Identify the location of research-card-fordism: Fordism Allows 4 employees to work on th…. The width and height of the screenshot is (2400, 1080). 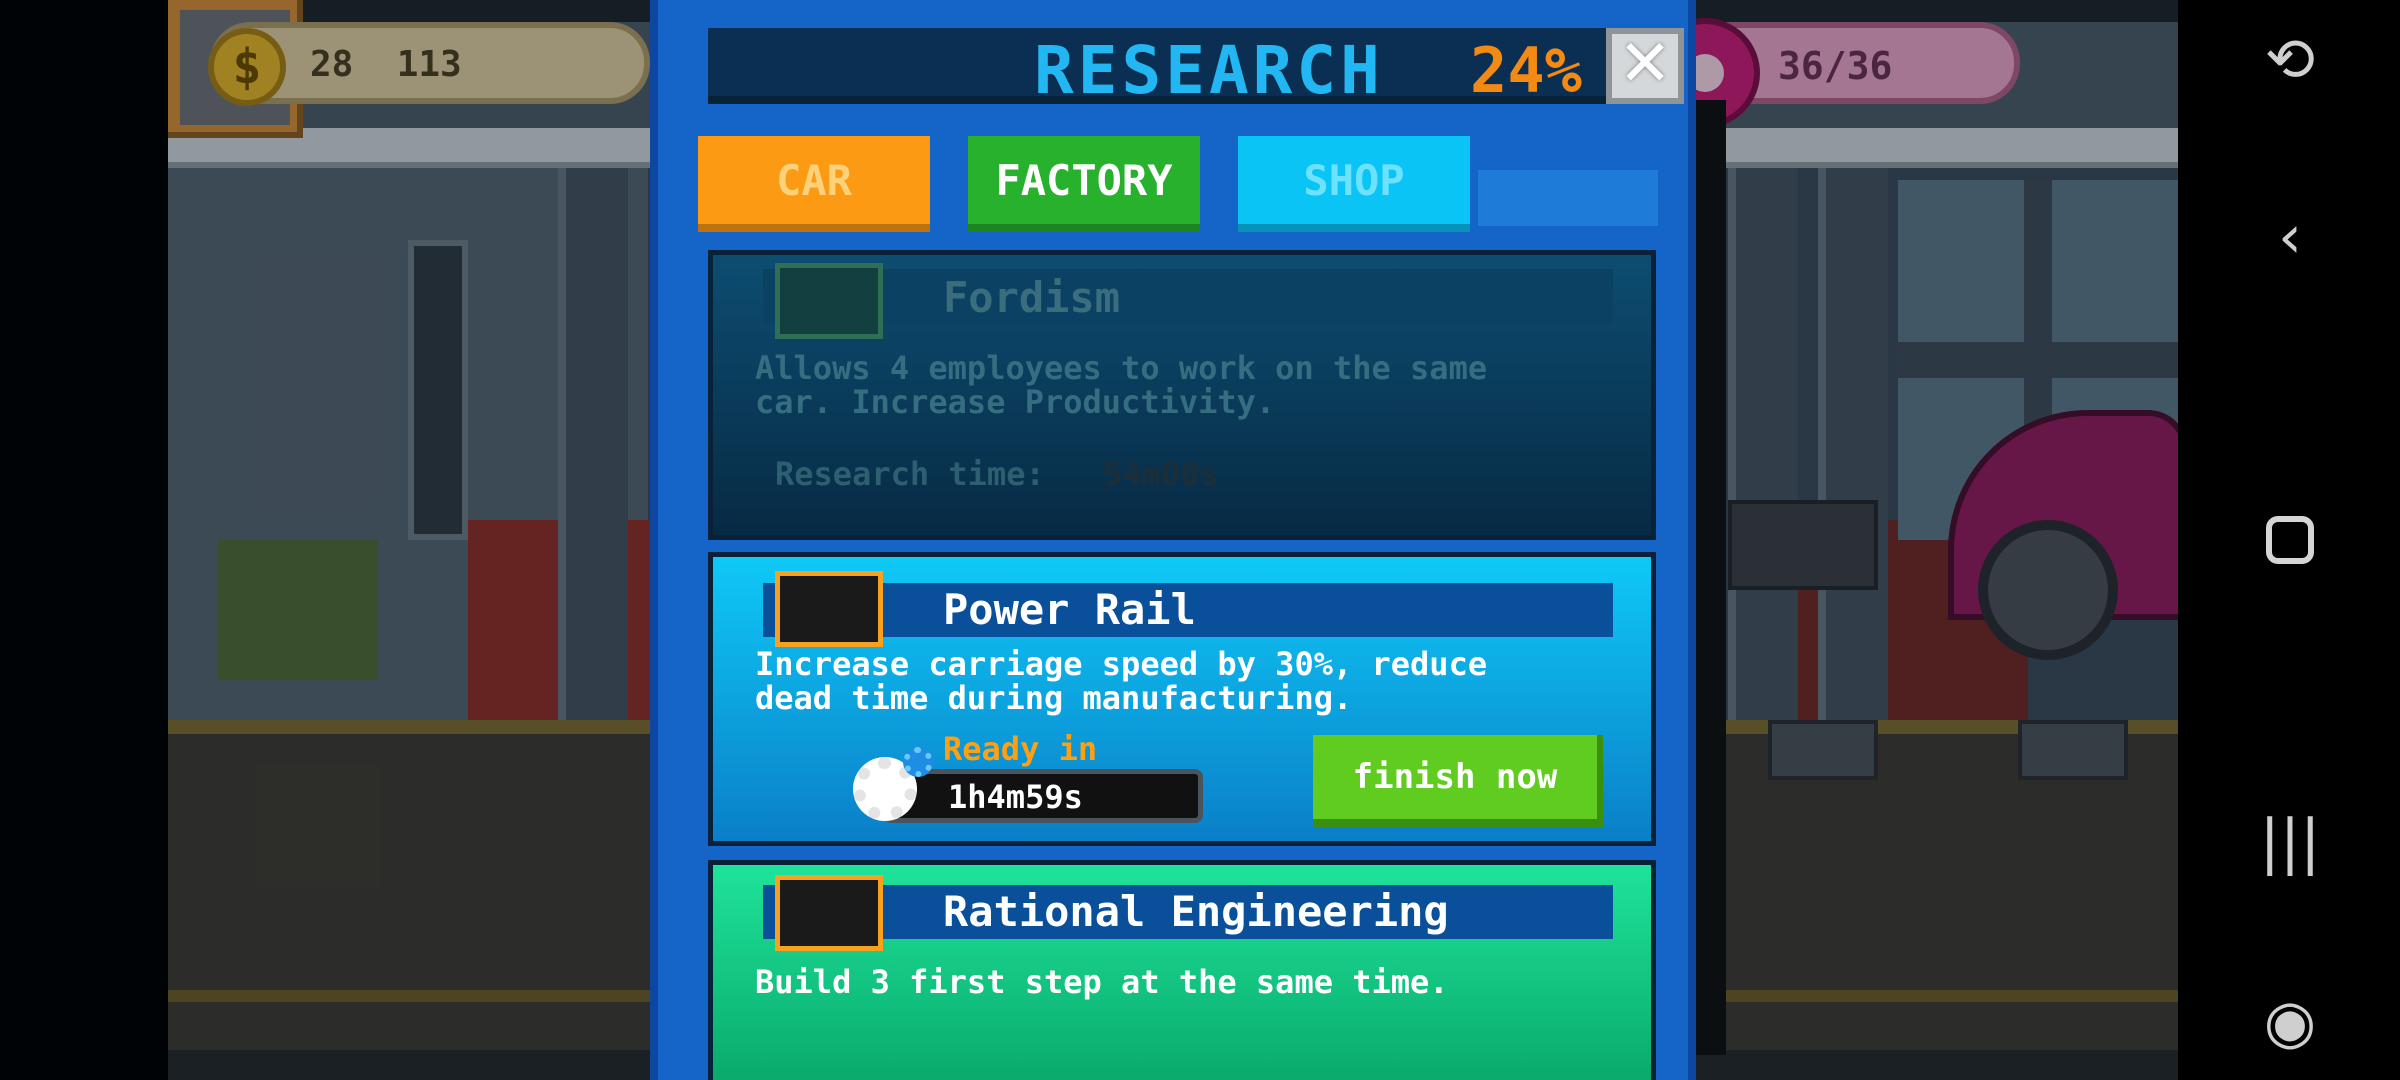
(1182, 395).